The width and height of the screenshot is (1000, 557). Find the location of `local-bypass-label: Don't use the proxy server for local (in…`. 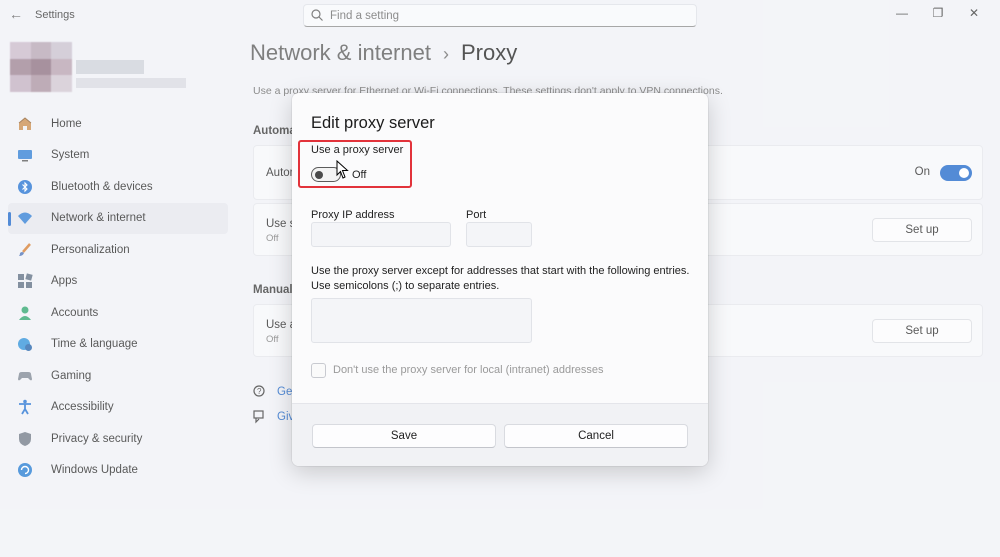

local-bypass-label: Don't use the proxy server for local (in… is located at coordinates (468, 370).